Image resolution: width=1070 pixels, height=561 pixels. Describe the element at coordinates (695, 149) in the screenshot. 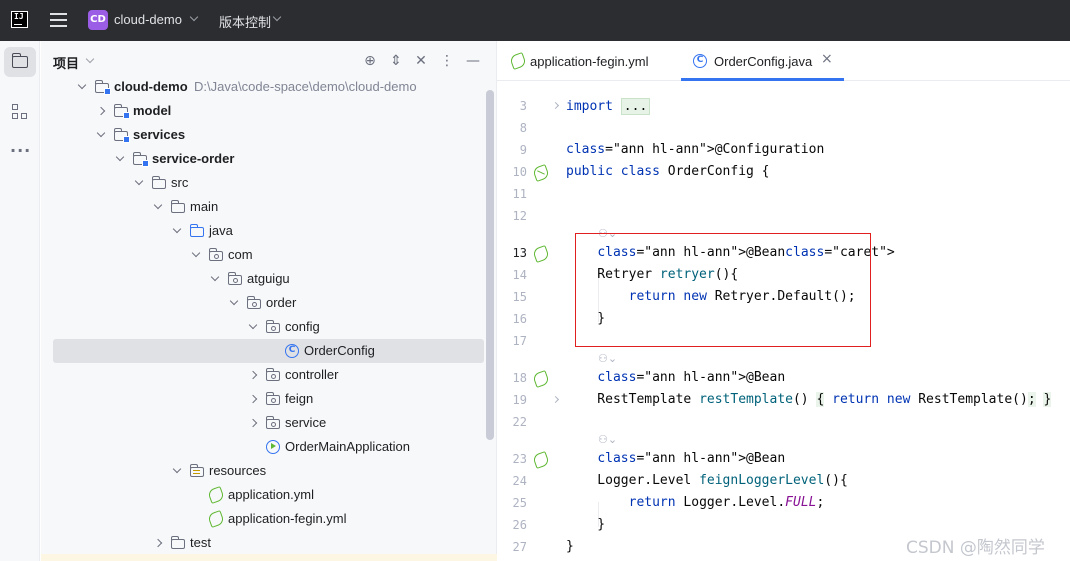

I see `code-line: class="ann hl-ann">@Configuration` at that location.